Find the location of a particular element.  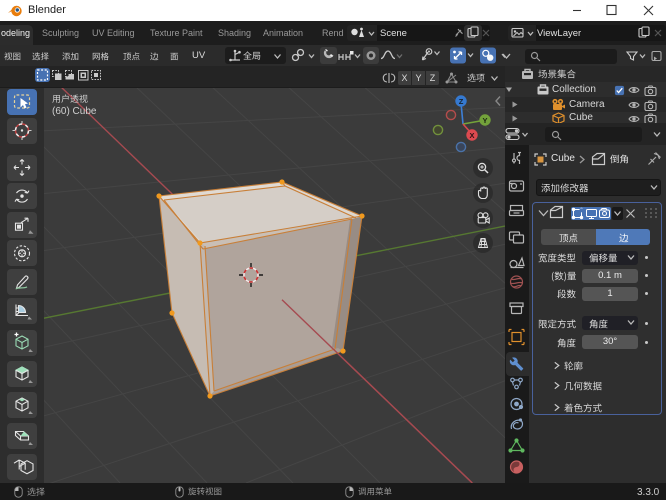

svg-text: X is located at coordinates (471, 135).